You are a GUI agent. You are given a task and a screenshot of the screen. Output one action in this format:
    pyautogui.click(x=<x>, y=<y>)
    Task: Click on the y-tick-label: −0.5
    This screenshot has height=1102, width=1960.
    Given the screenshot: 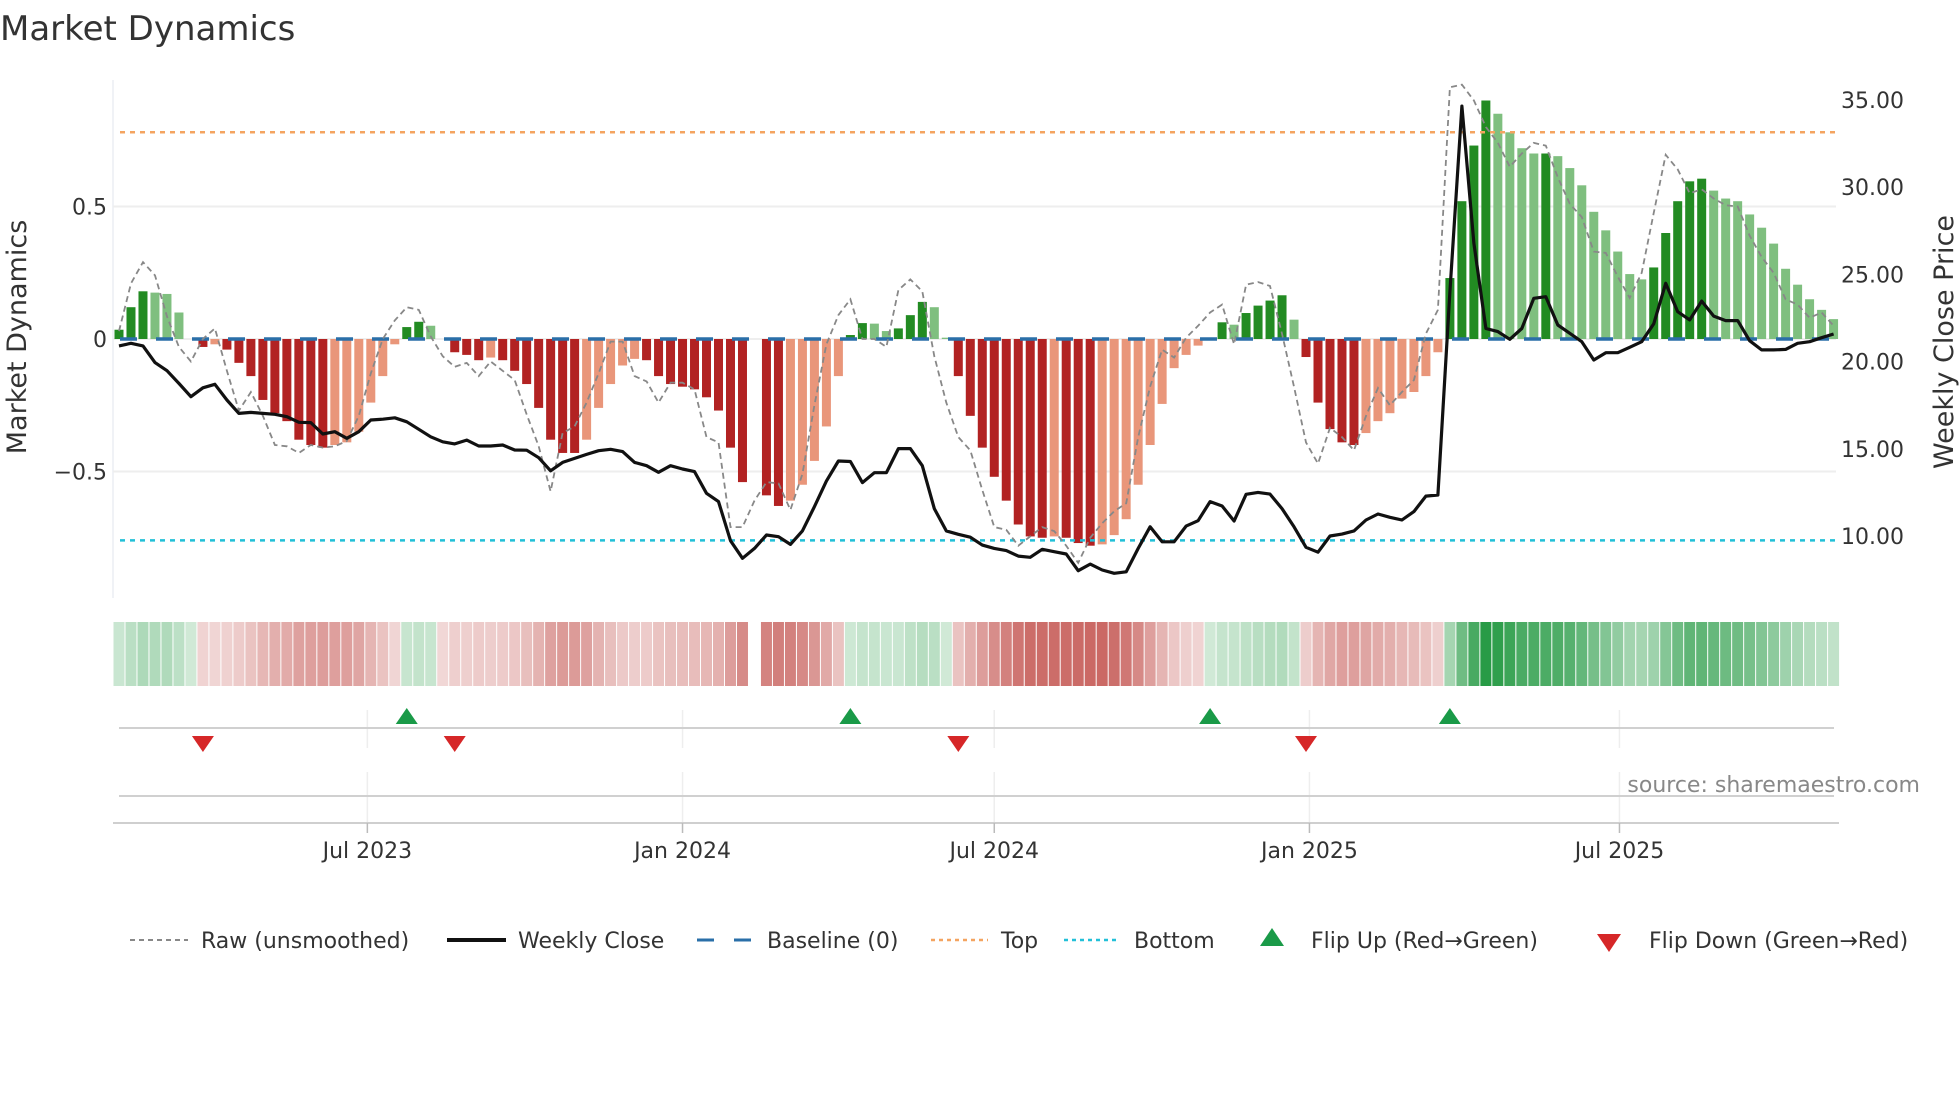 What is the action you would take?
    pyautogui.click(x=80, y=473)
    